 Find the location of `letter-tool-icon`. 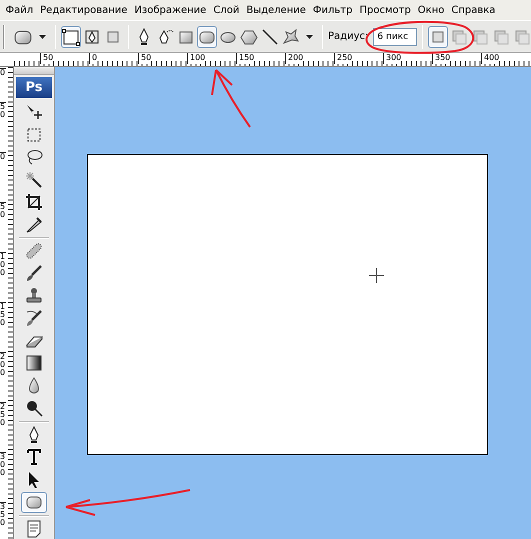

letter-tool-icon is located at coordinates (34, 457).